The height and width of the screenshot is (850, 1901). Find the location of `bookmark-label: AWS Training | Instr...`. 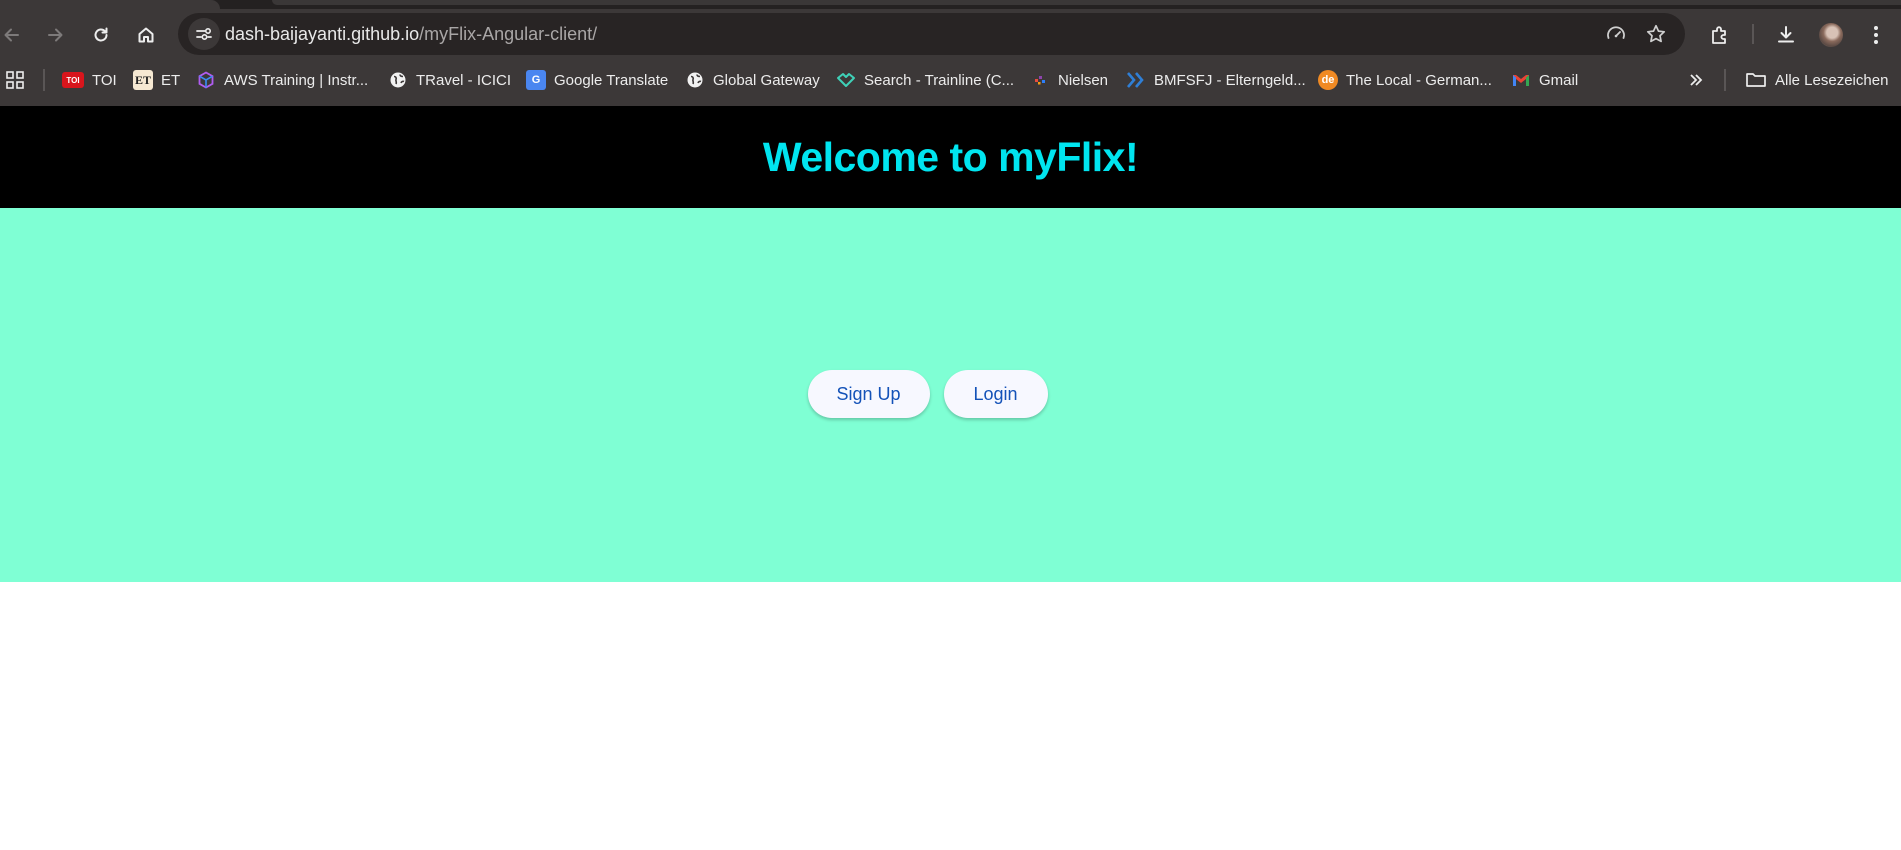

bookmark-label: AWS Training | Instr... is located at coordinates (296, 80).